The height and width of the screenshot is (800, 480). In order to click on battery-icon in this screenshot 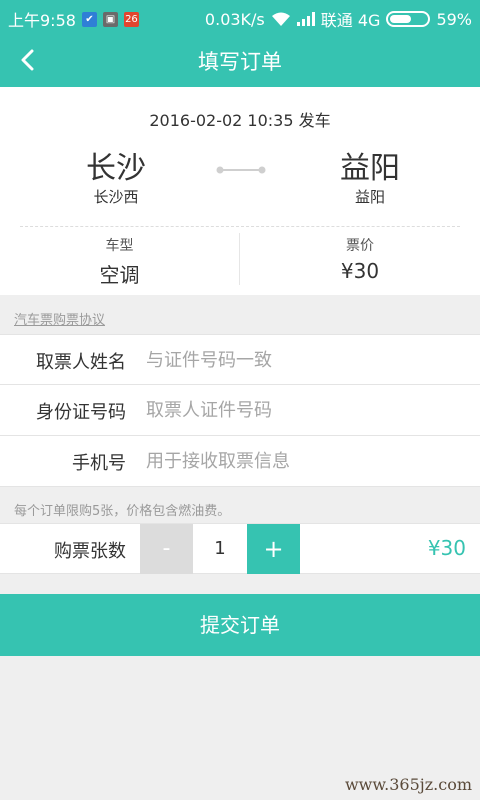, I will do `click(408, 19)`.